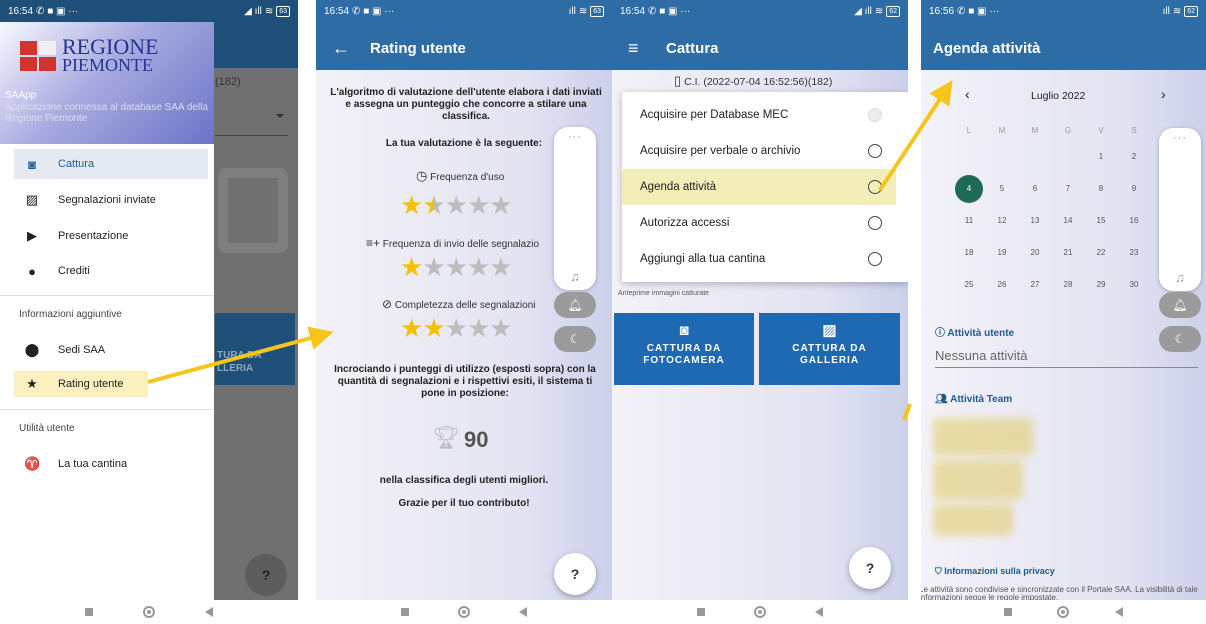  What do you see at coordinates (240, 355) in the screenshot?
I see `arrow-to-rating` at bounding box center [240, 355].